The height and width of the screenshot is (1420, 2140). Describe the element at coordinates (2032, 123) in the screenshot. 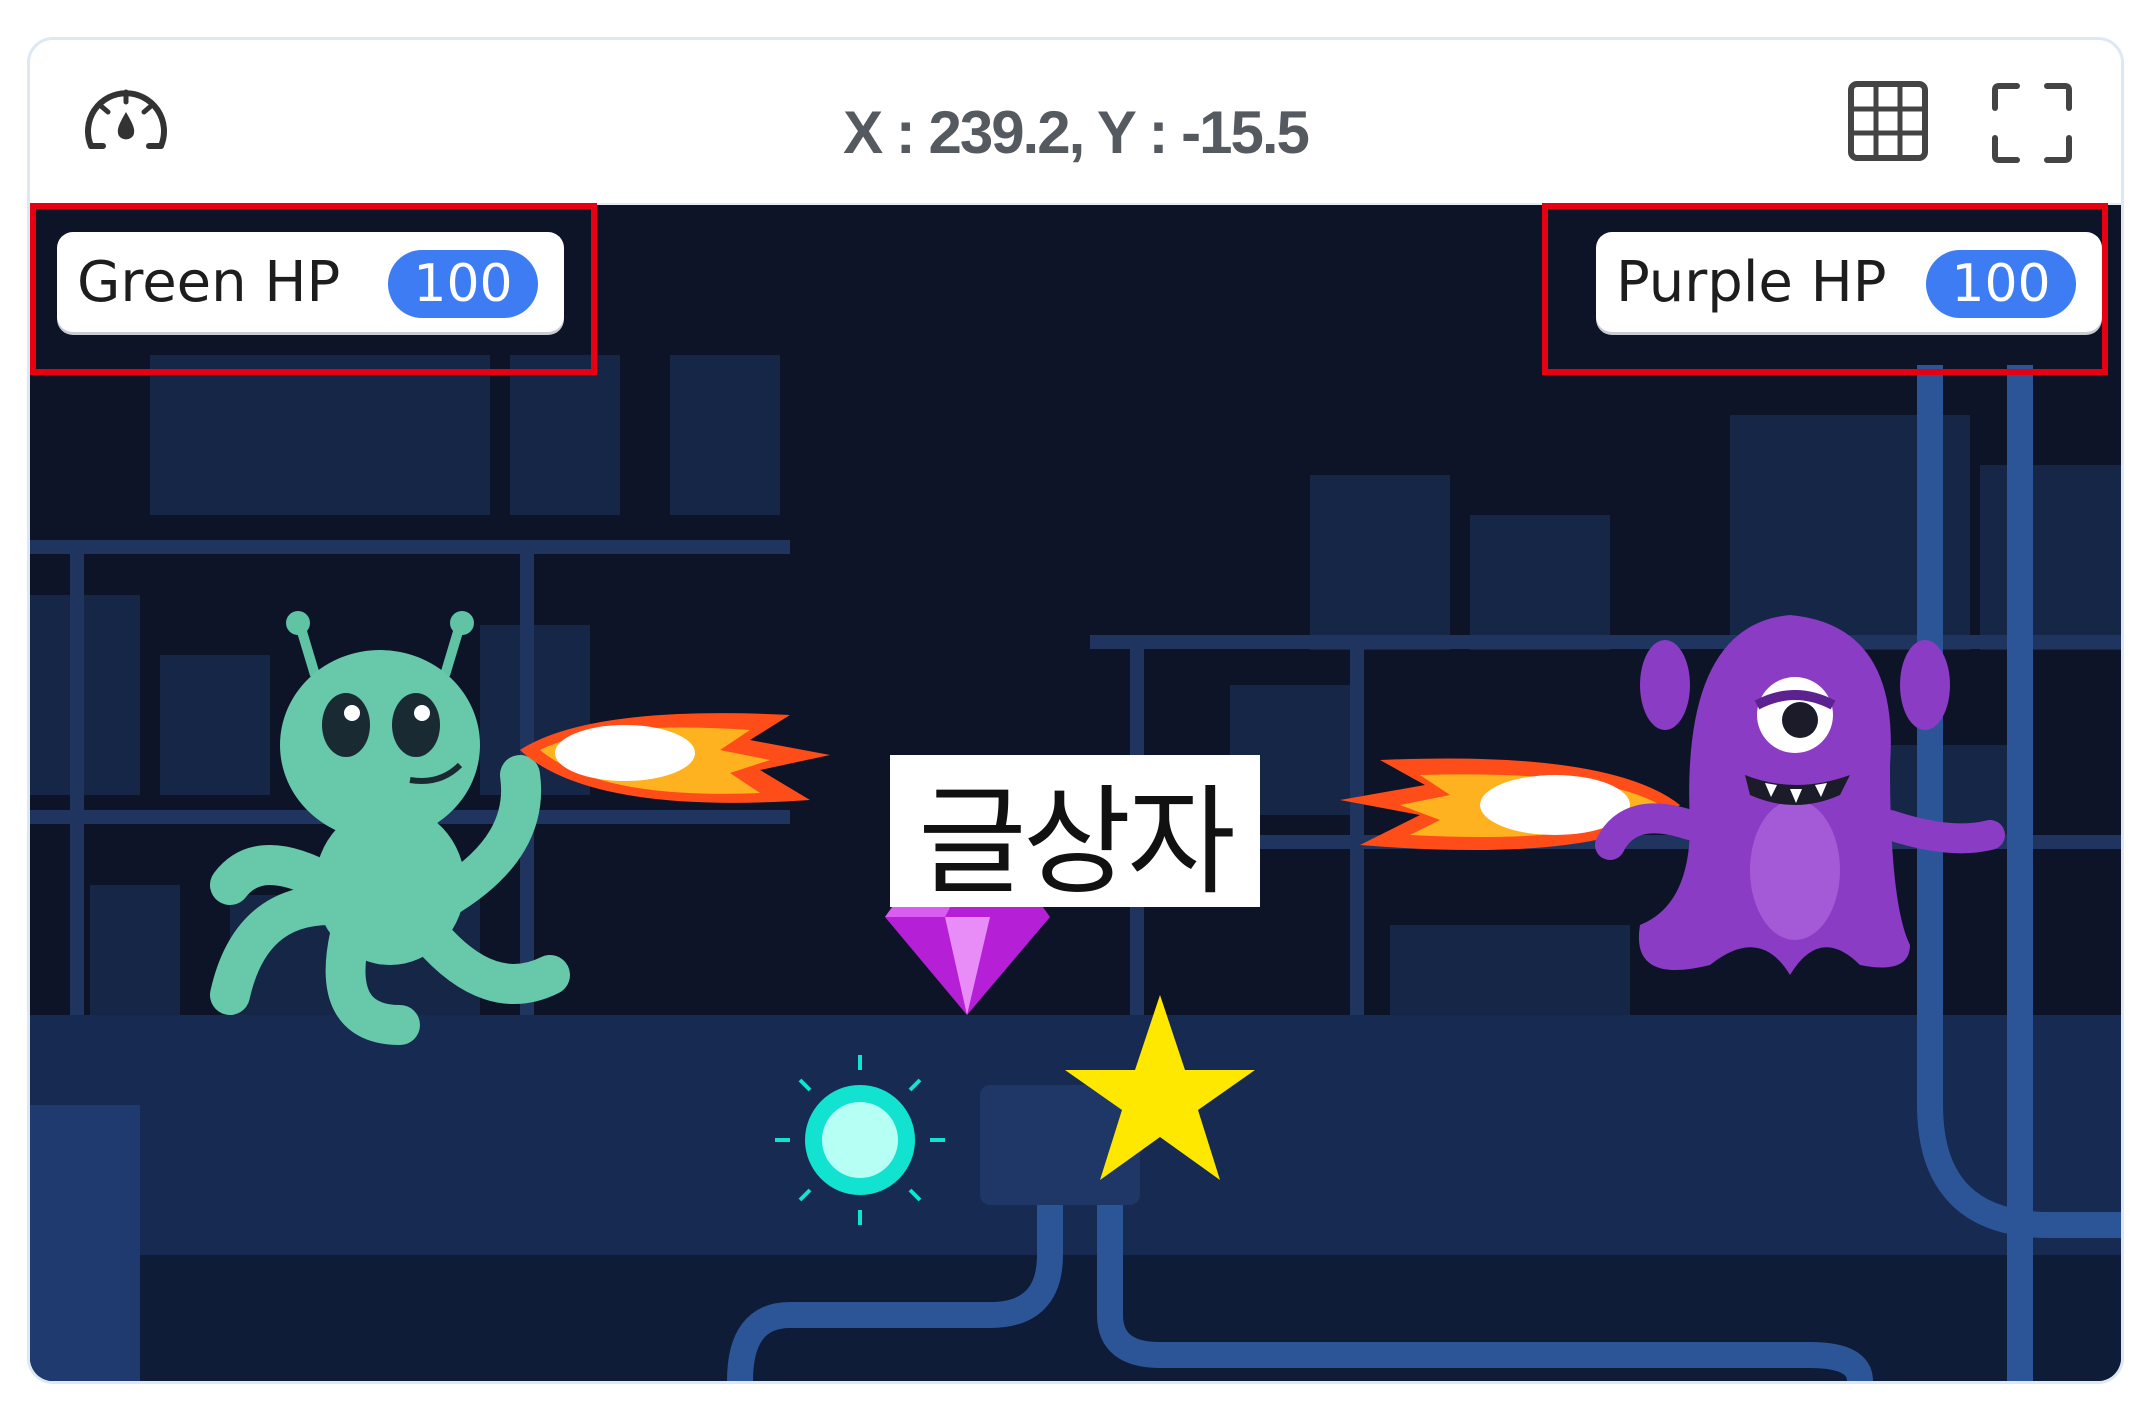

I see `fullscreen-icon` at that location.